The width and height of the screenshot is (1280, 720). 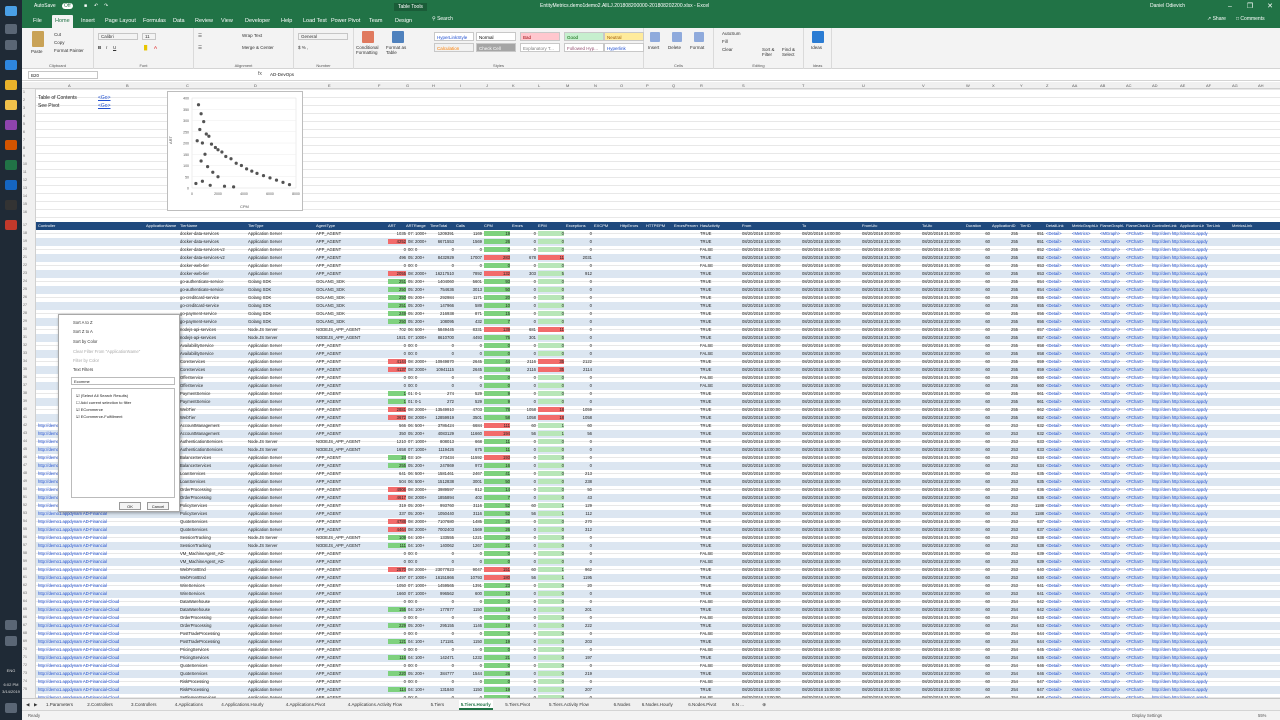 I want to click on row-header: 59, so click(x=25, y=561).